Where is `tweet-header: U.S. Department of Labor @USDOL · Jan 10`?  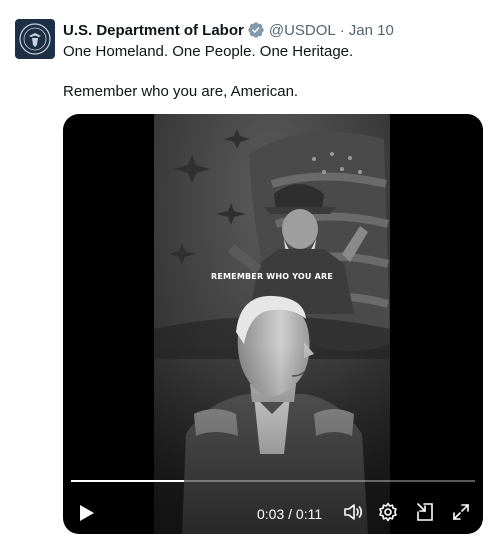
tweet-header: U.S. Department of Labor @USDOL · Jan 10 is located at coordinates (228, 30).